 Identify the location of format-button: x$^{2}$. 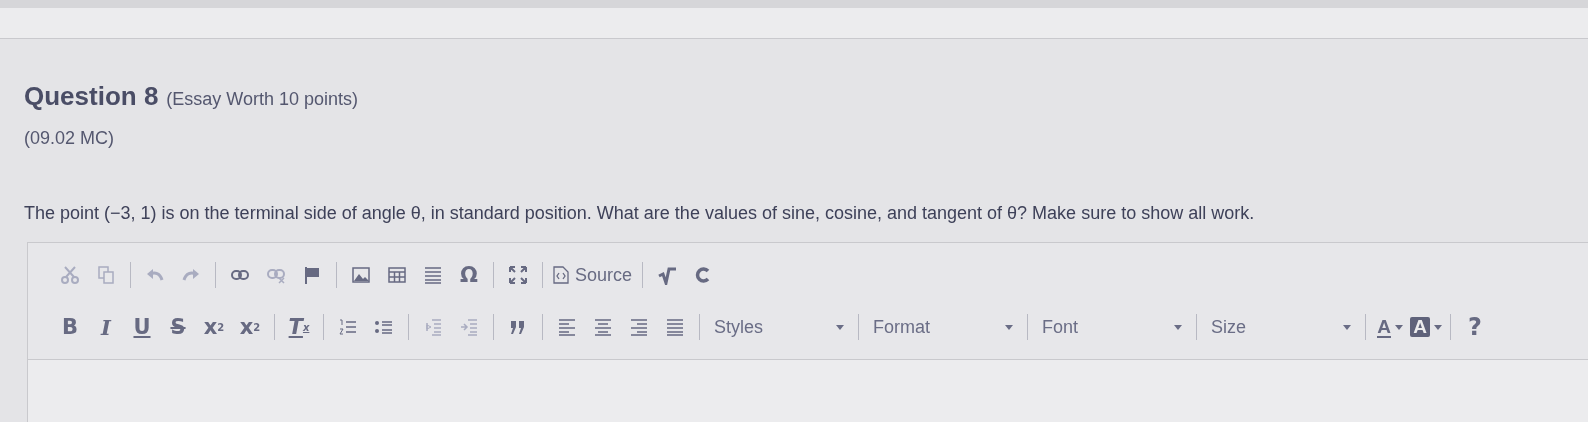
(250, 327).